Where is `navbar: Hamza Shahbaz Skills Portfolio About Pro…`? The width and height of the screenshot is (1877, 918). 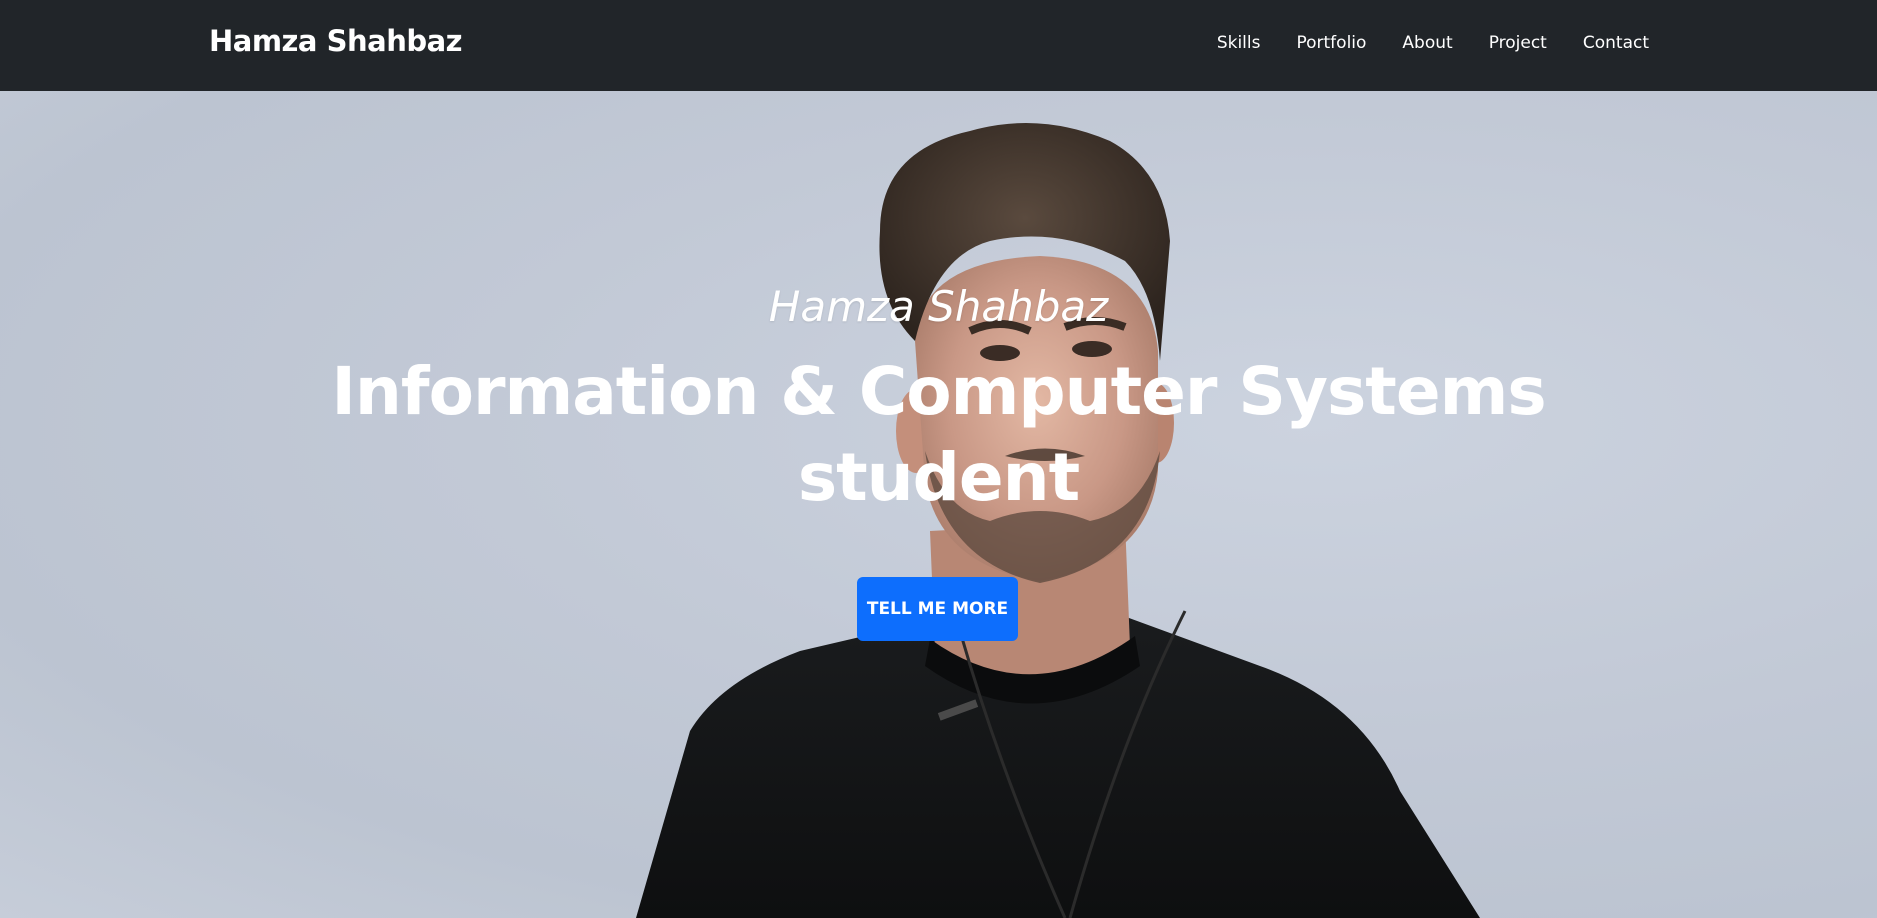 navbar: Hamza Shahbaz Skills Portfolio About Pro… is located at coordinates (938, 45).